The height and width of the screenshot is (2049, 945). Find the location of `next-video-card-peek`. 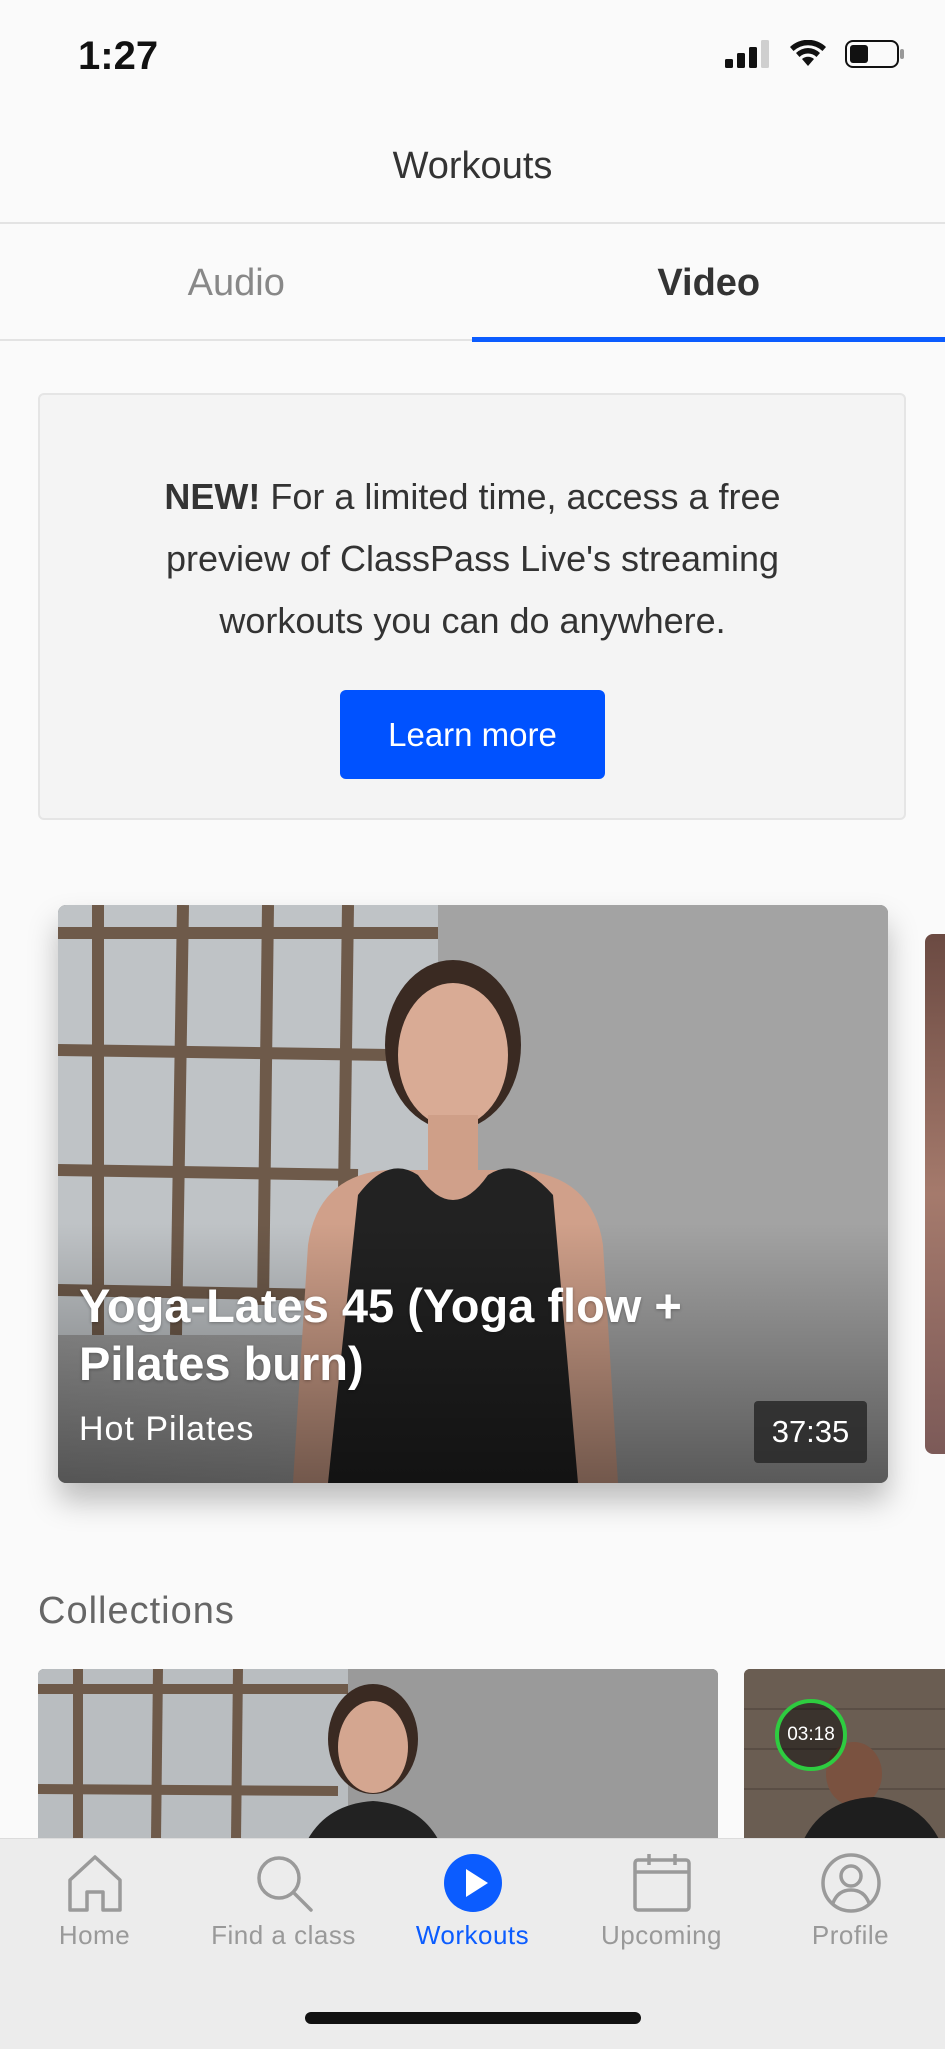

next-video-card-peek is located at coordinates (935, 1194).